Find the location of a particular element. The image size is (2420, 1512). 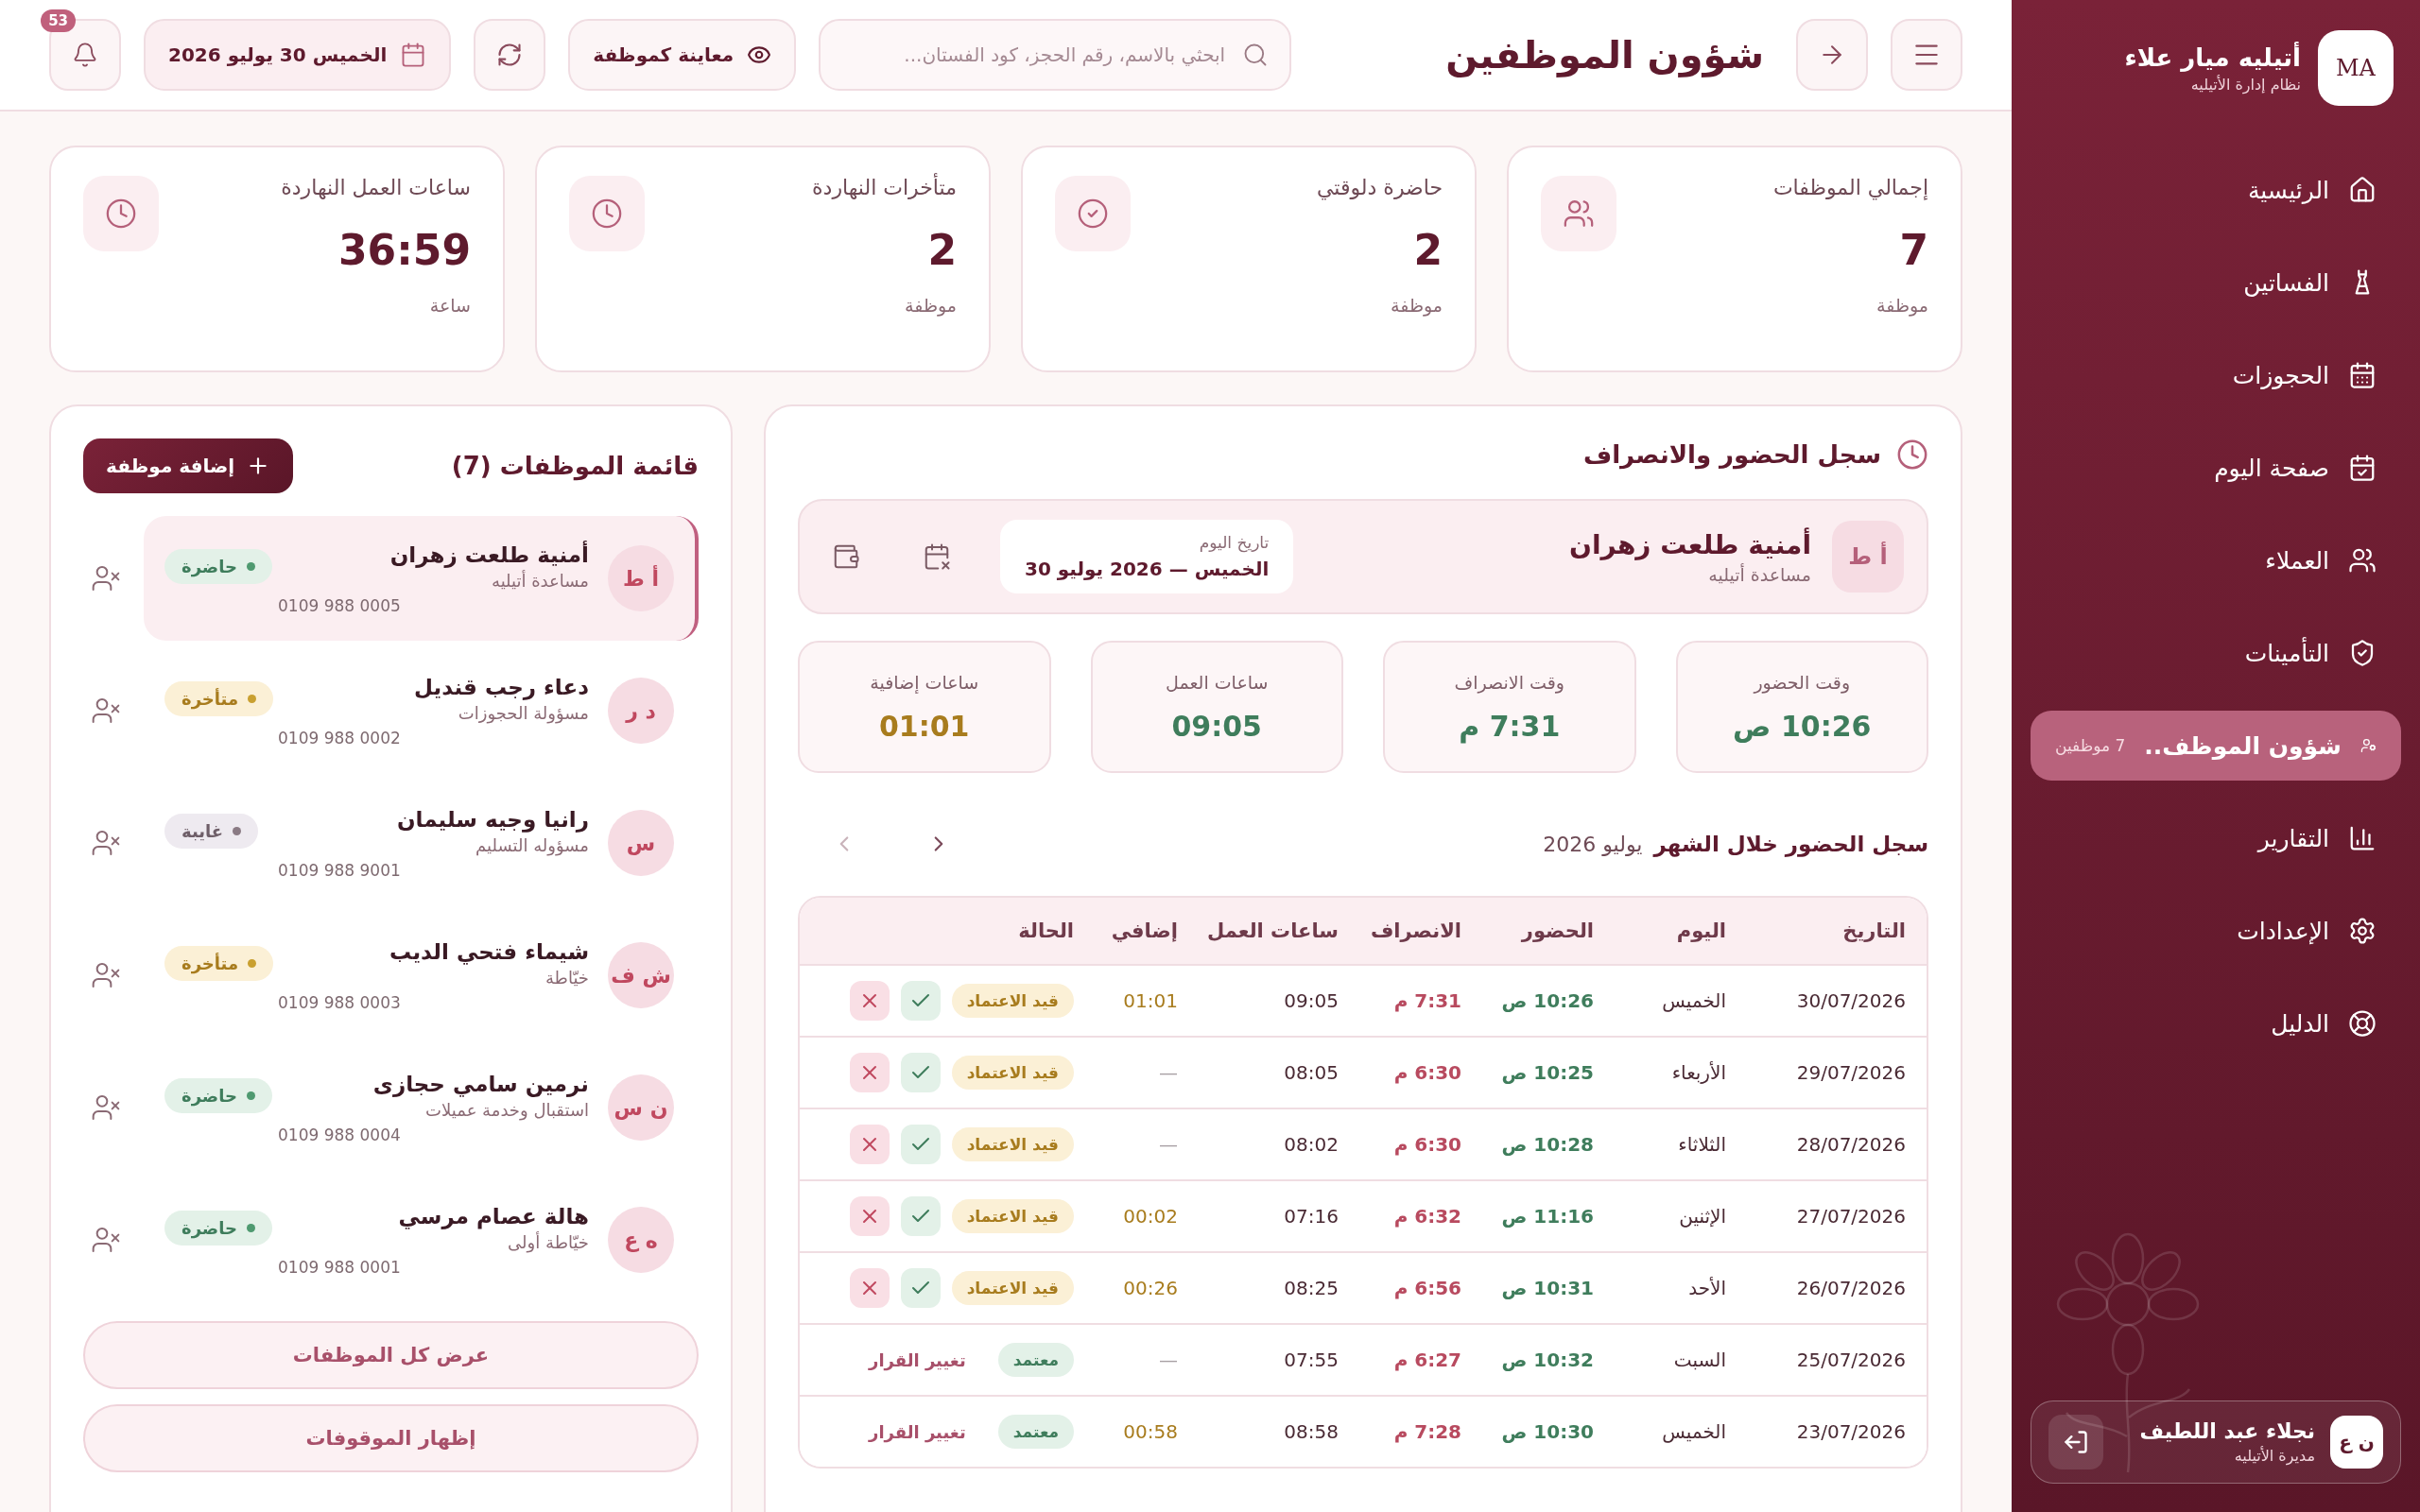

list-button: عرض كل الموظفات is located at coordinates (391, 1355).